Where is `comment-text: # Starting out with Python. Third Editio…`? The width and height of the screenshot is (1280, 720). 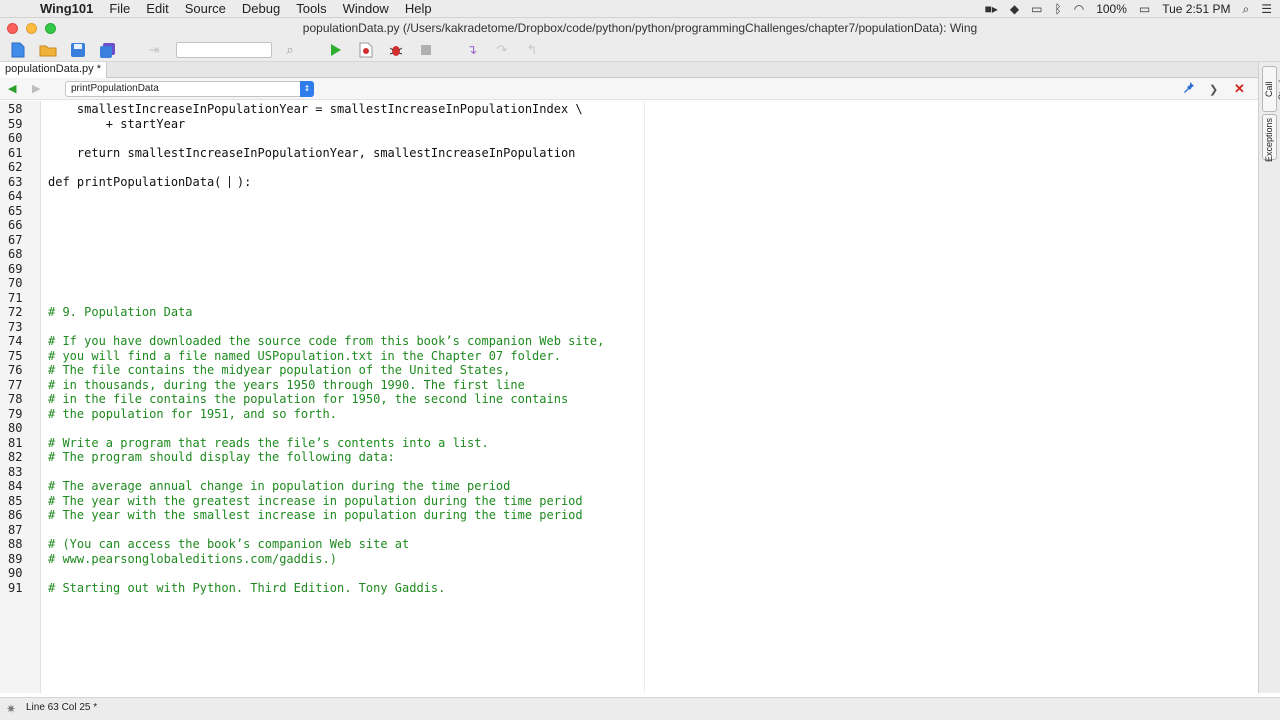
comment-text: # Starting out with Python. Third Editio… is located at coordinates (246, 588).